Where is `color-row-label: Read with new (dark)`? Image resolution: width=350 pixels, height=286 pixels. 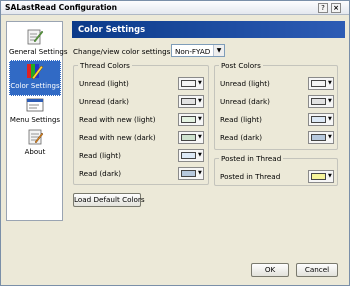
color-row-label: Read with new (dark) is located at coordinates (117, 137).